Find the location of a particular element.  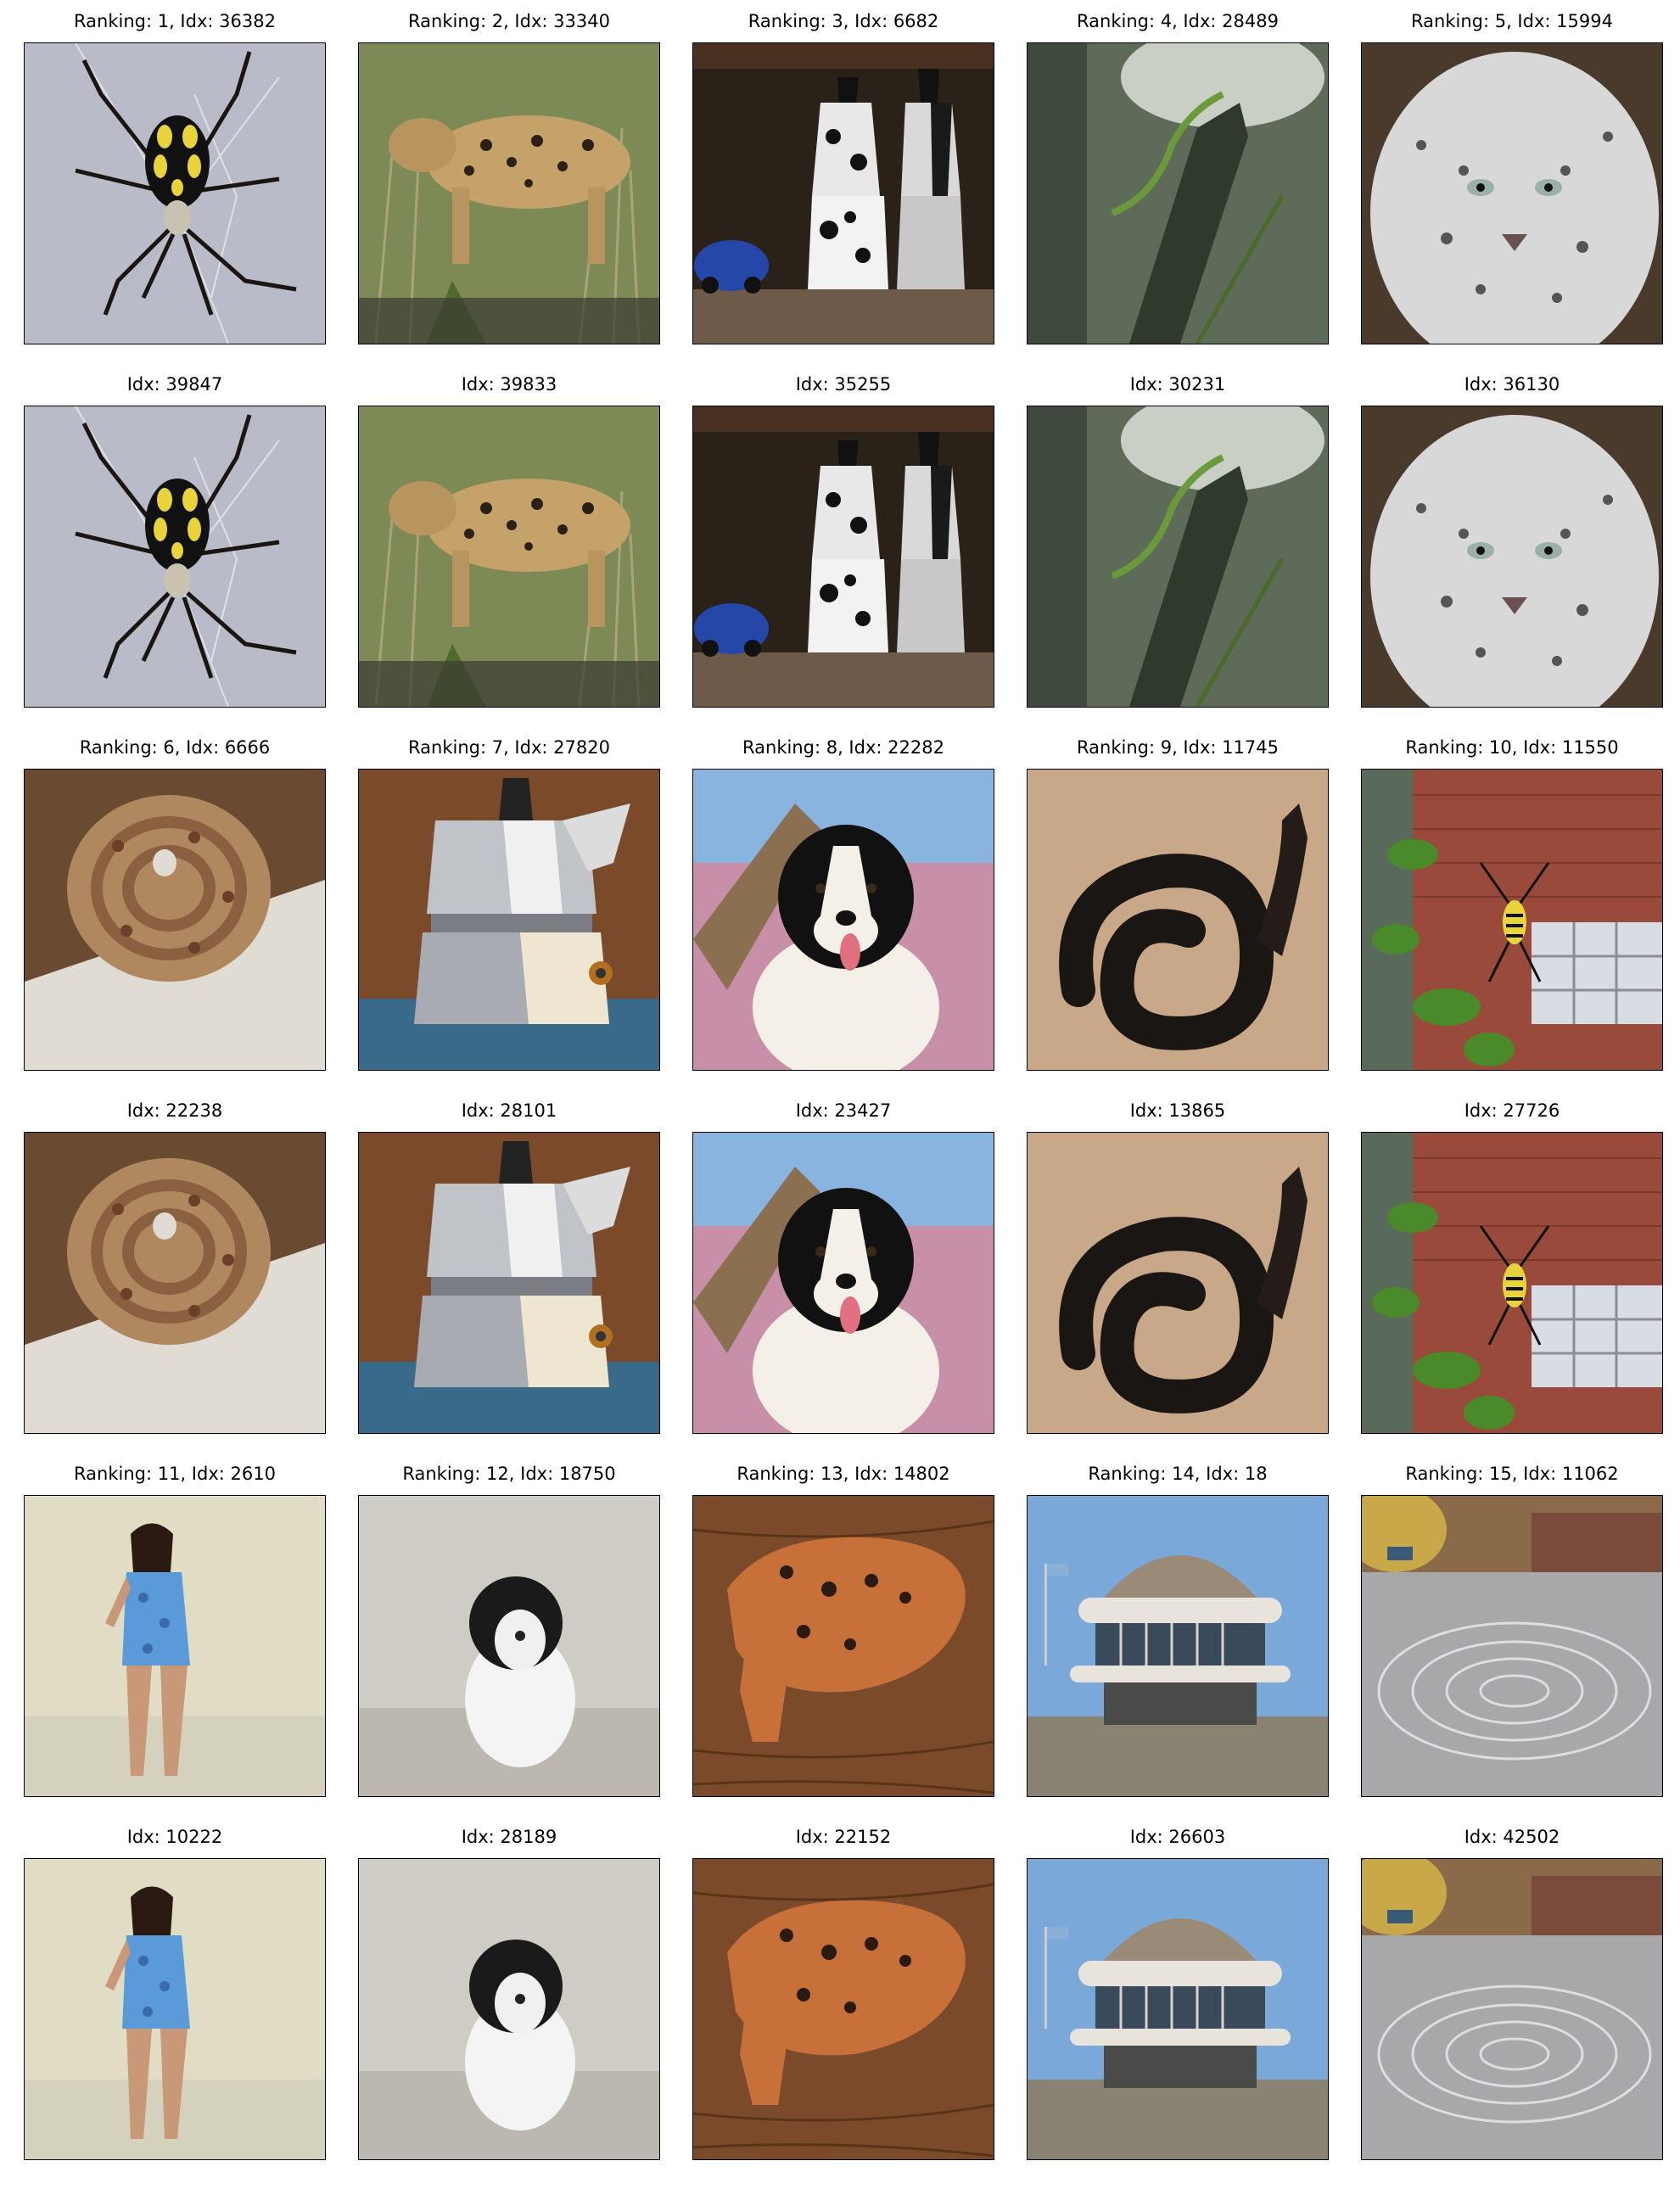

cell-title: Ranking: 4, Idx: 28489 is located at coordinates (1178, 21).